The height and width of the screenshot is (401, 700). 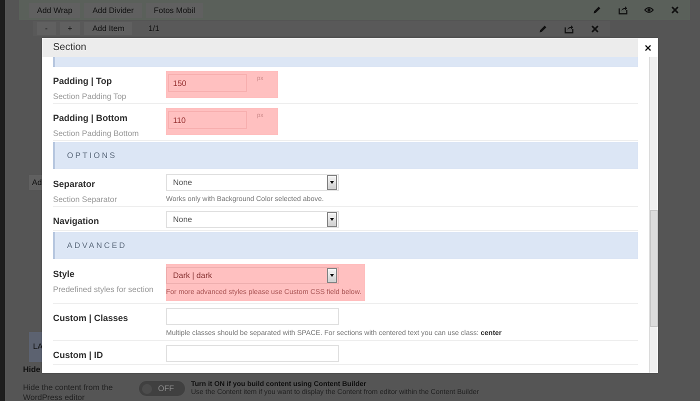 What do you see at coordinates (175, 10) in the screenshot?
I see `toolbar-button: Fotos Mobil` at bounding box center [175, 10].